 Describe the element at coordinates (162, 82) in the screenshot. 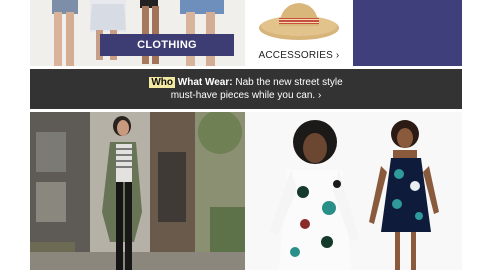

I see `brand-who: Who` at that location.